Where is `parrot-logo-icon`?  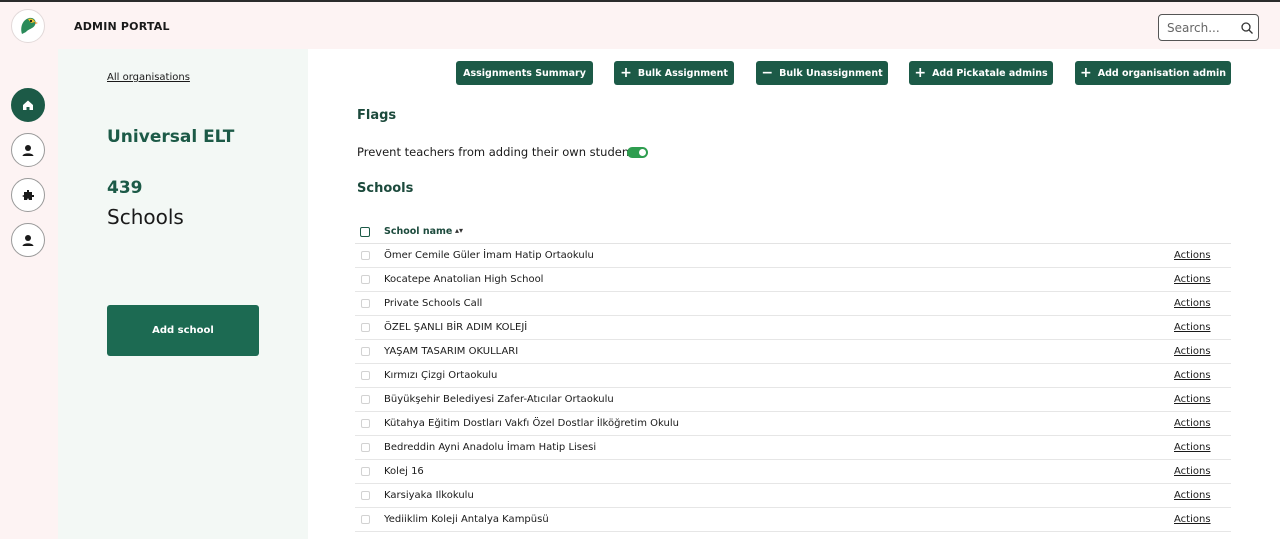 parrot-logo-icon is located at coordinates (28, 26).